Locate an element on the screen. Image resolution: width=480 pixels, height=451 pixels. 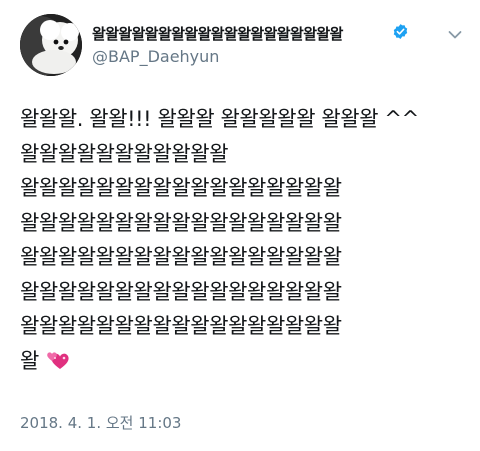
tweet-text-line: 왈왈왈왈왈왈왈왈왈왈왈 is located at coordinates (124, 153).